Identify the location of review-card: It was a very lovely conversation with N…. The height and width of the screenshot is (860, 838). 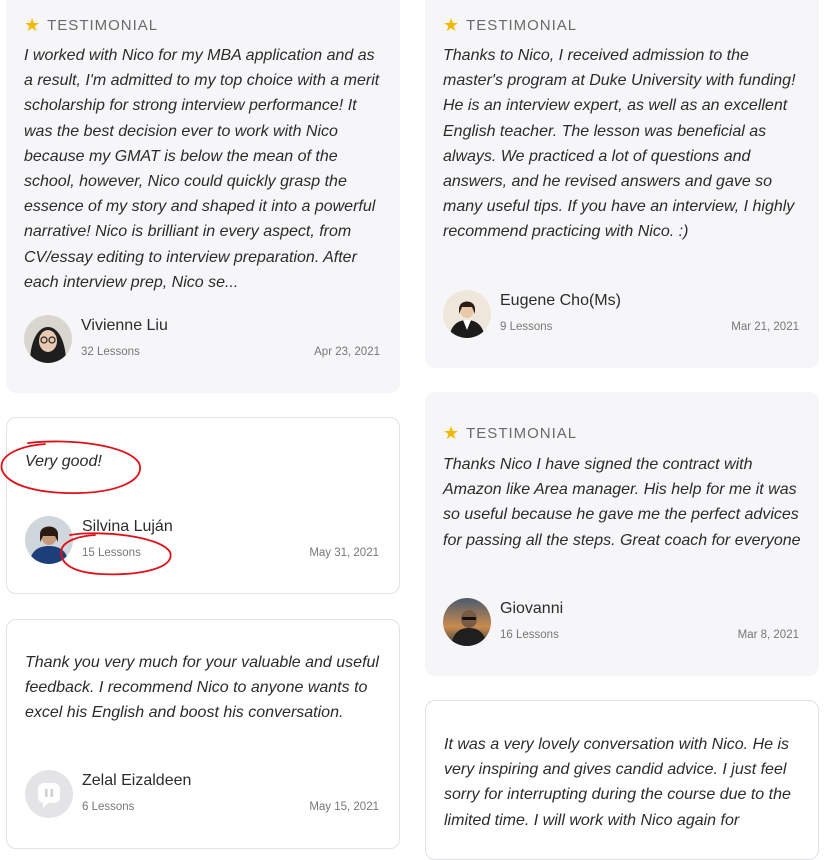
(622, 780).